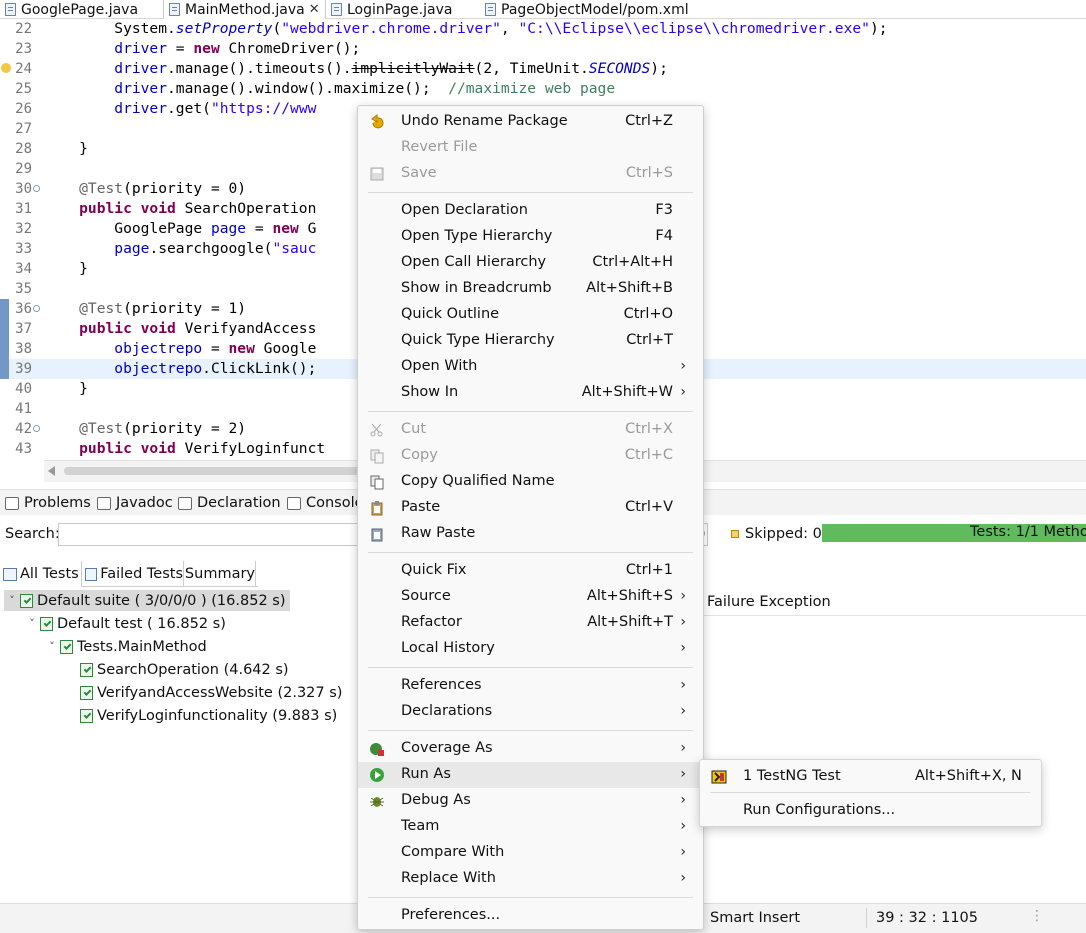  Describe the element at coordinates (176, 669) in the screenshot. I see `tree-item: SearchOperation (4.642 s)` at that location.